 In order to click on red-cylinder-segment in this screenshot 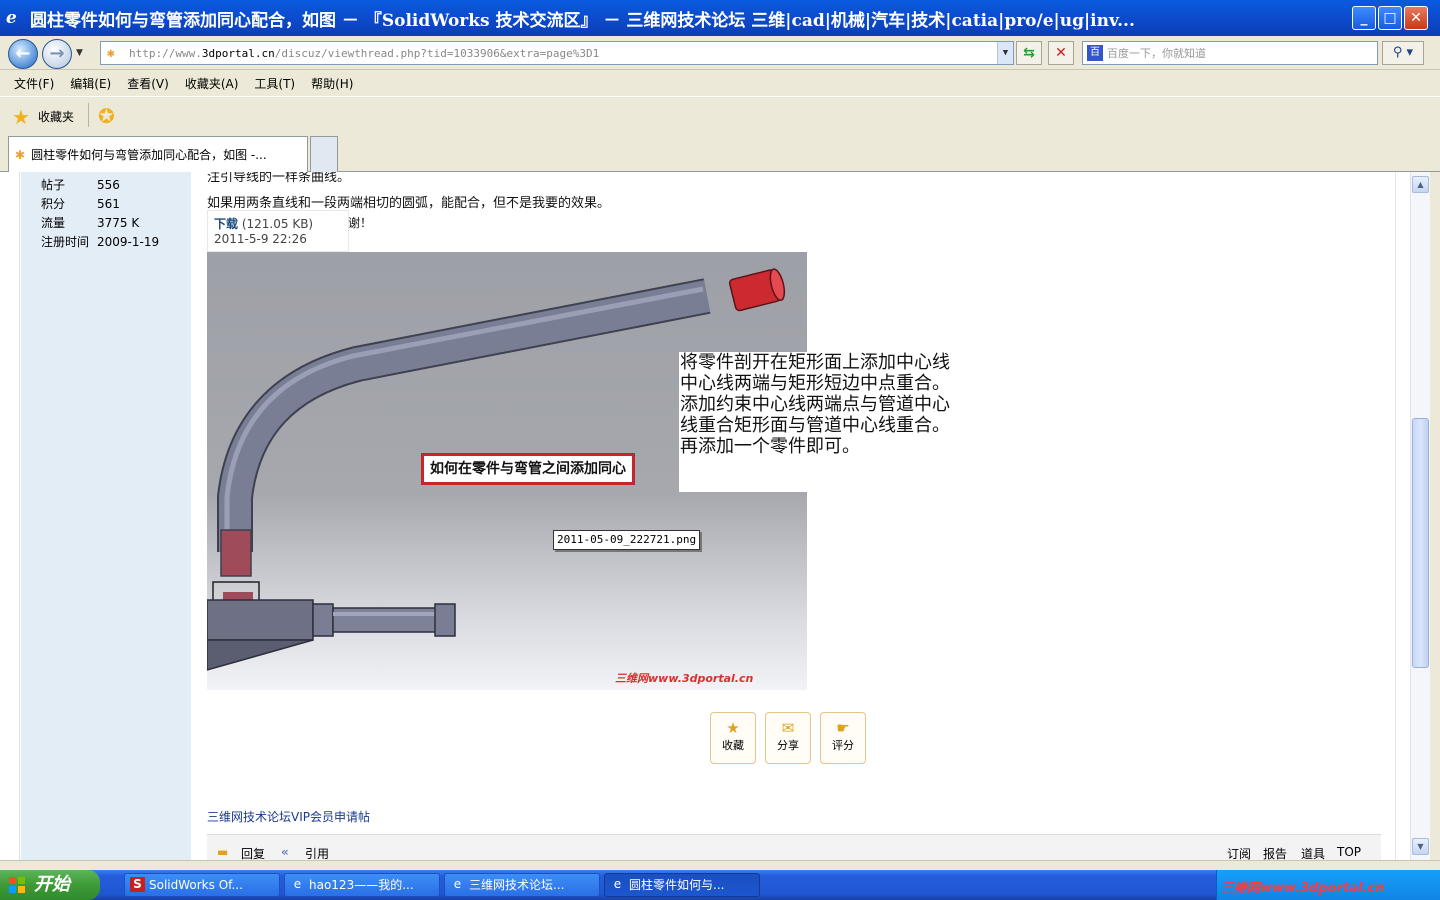, I will do `click(236, 553)`.